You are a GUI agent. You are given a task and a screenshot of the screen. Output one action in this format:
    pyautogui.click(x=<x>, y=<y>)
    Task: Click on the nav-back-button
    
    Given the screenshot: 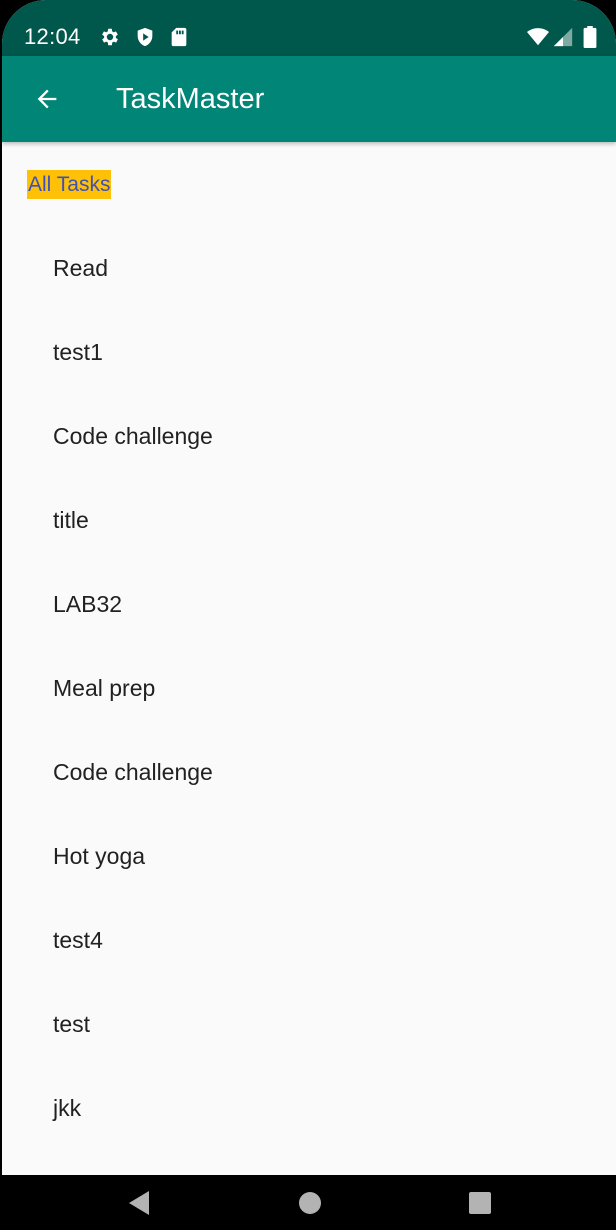 What is the action you would take?
    pyautogui.click(x=139, y=1203)
    